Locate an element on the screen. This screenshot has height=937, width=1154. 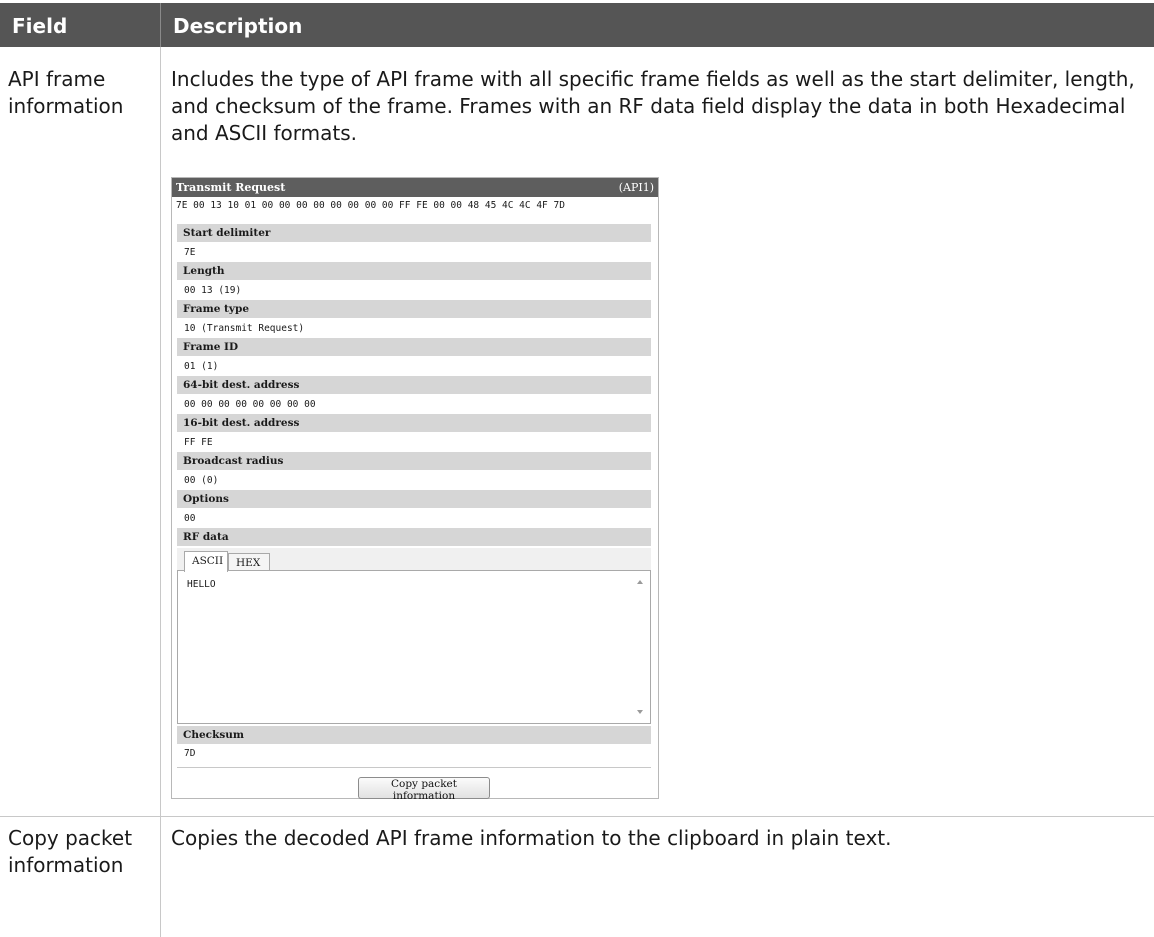
field-header-64bit-address: 64-bit dest. address is located at coordinates (414, 385).